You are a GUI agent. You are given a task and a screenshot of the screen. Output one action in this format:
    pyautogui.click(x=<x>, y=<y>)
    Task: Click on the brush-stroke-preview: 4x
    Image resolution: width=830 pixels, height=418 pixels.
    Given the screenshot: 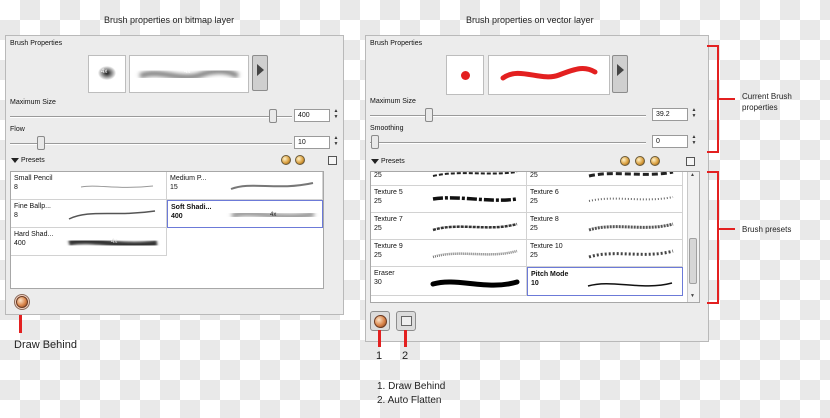 What is the action you would take?
    pyautogui.click(x=189, y=74)
    